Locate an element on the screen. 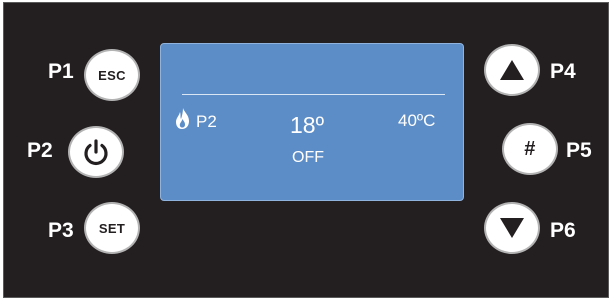 This screenshot has width=612, height=300. power-button is located at coordinates (96, 152).